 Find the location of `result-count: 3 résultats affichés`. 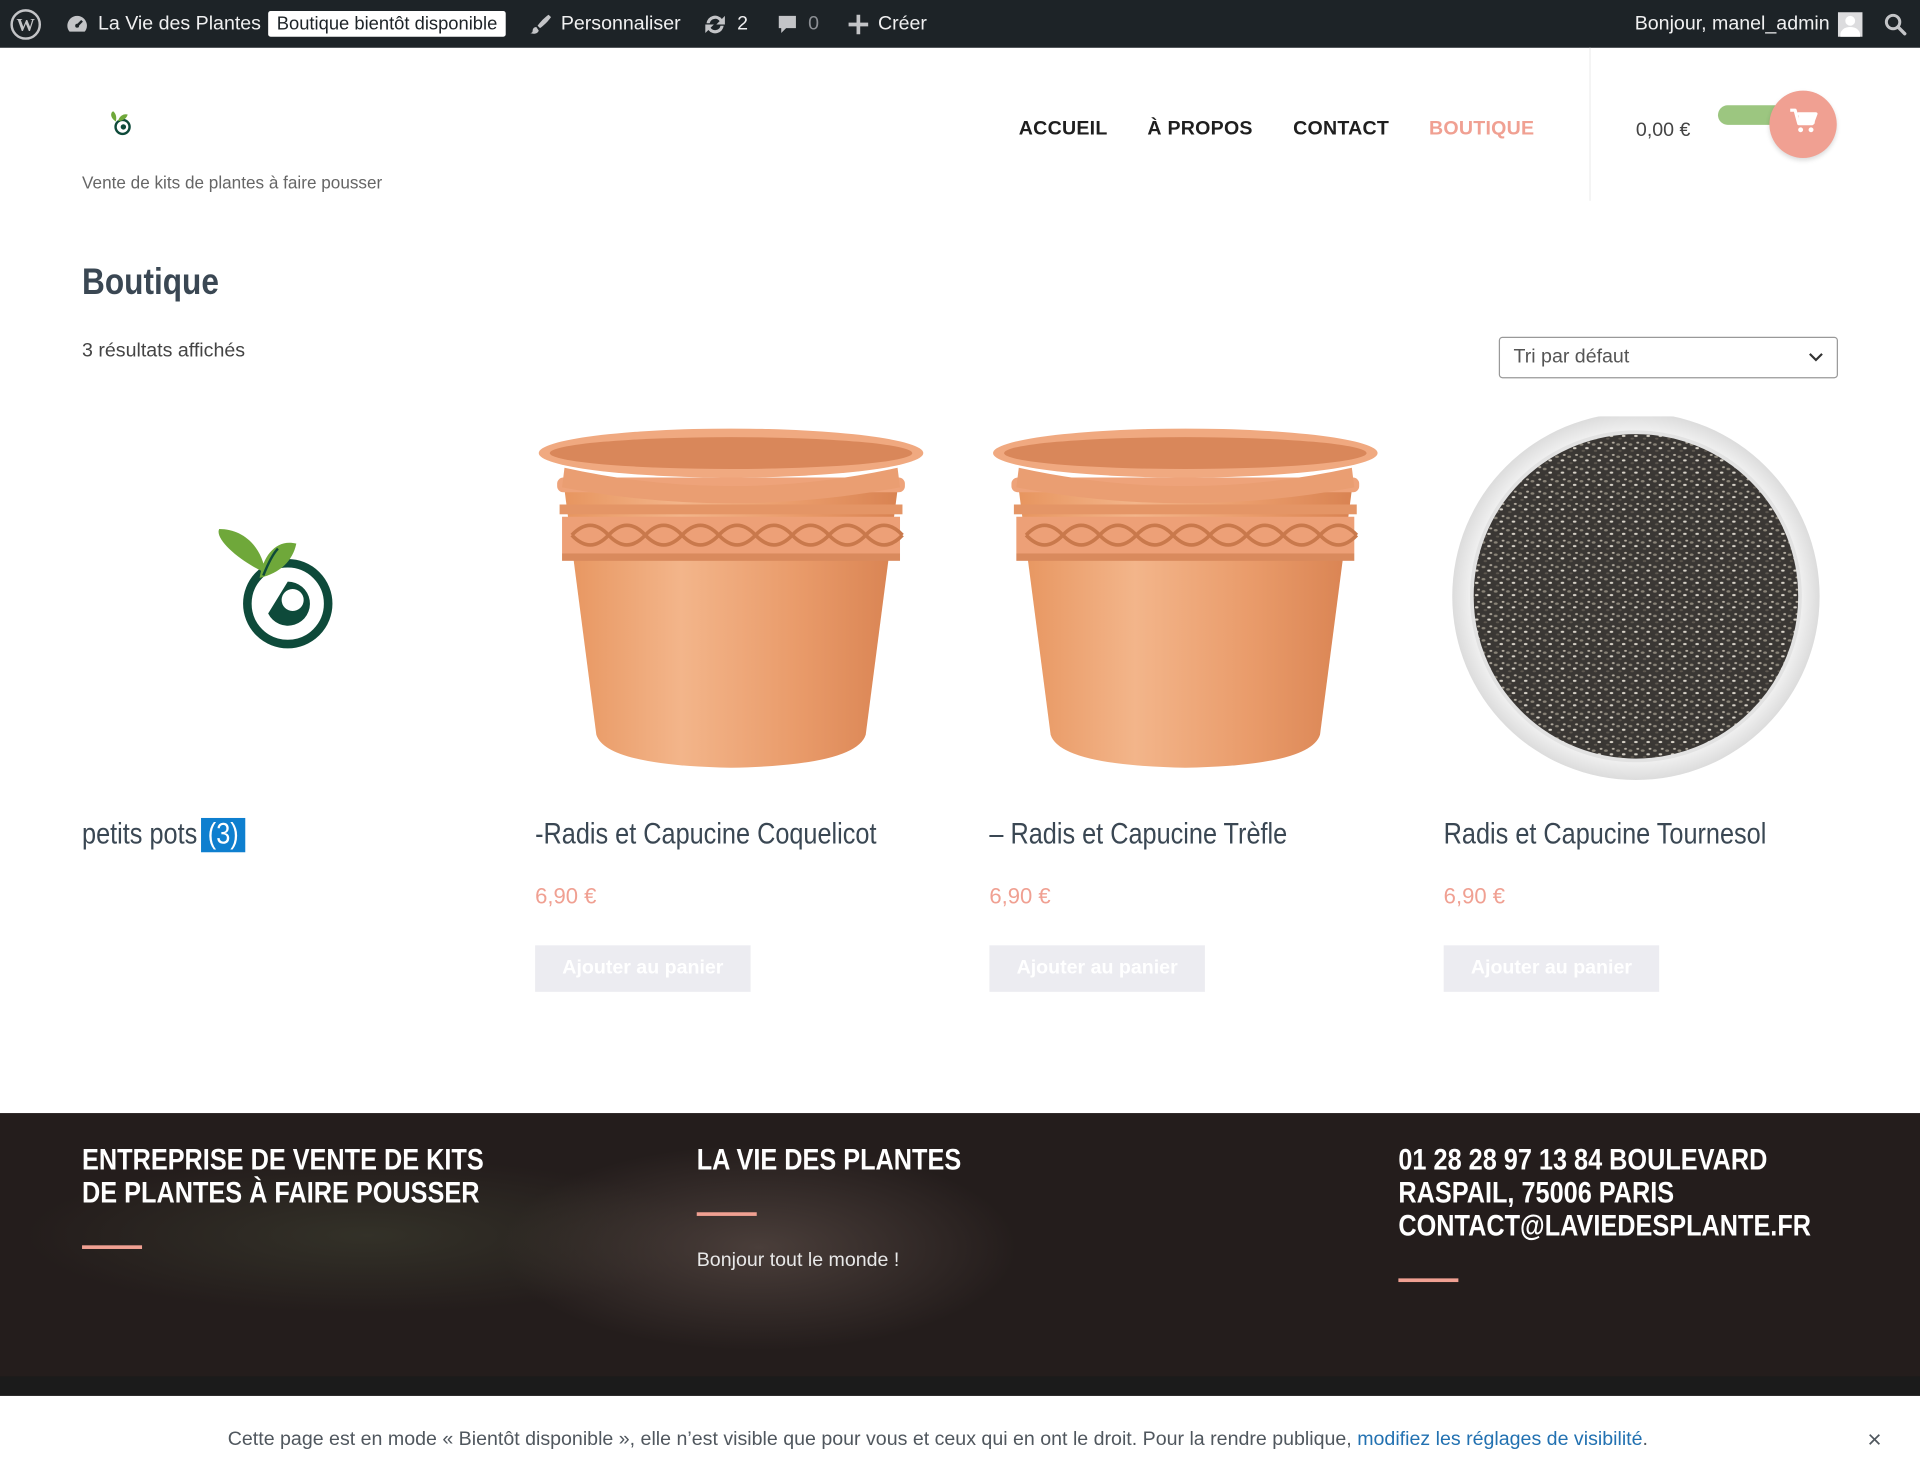

result-count: 3 résultats affichés is located at coordinates (164, 351).